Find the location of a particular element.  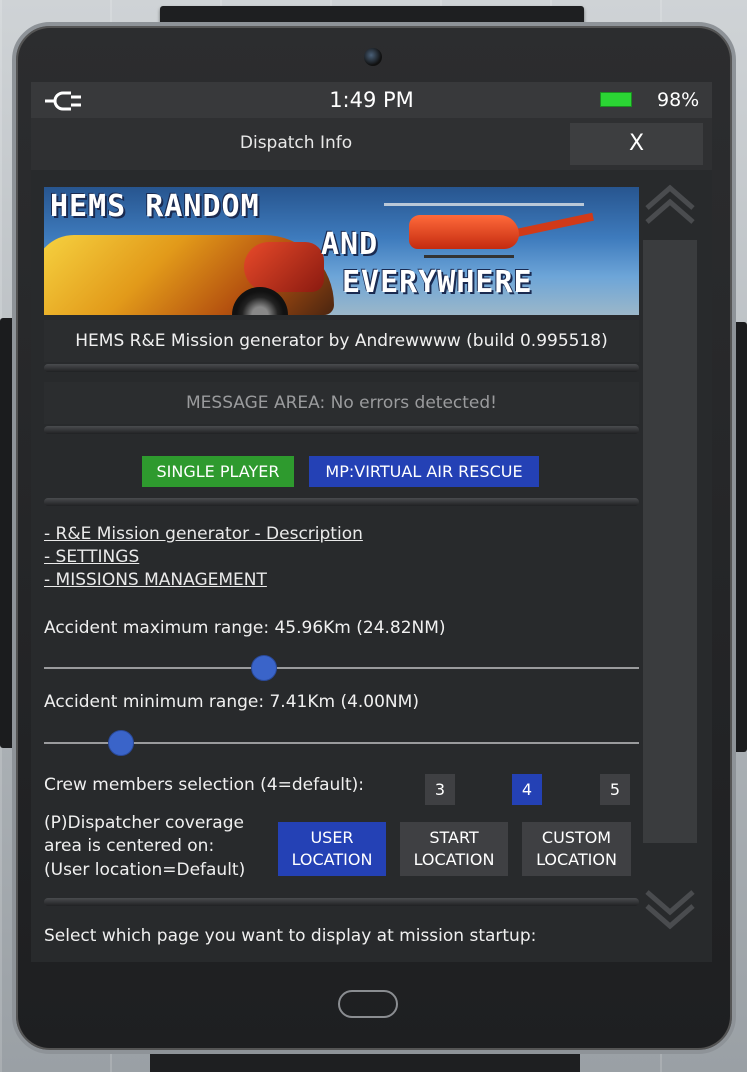

coverage-label-line3: (User location=Default) is located at coordinates (145, 870).